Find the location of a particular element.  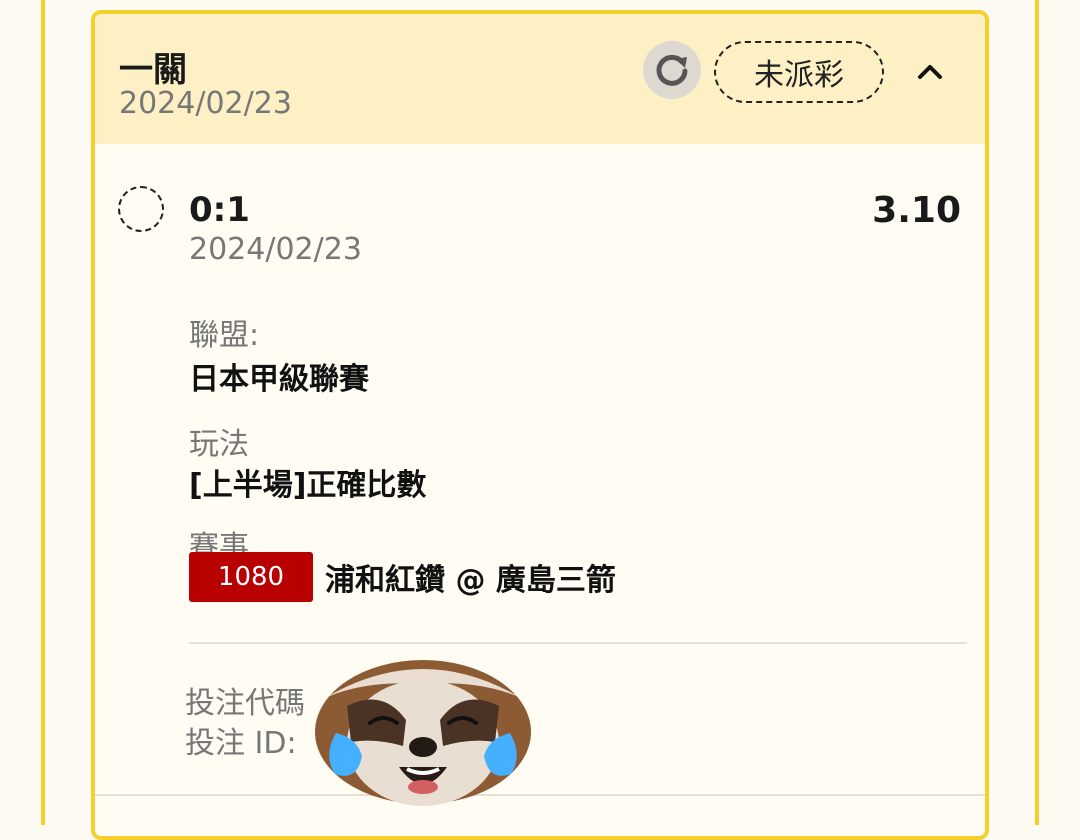

bet-selection: 0:1 is located at coordinates (219, 210).